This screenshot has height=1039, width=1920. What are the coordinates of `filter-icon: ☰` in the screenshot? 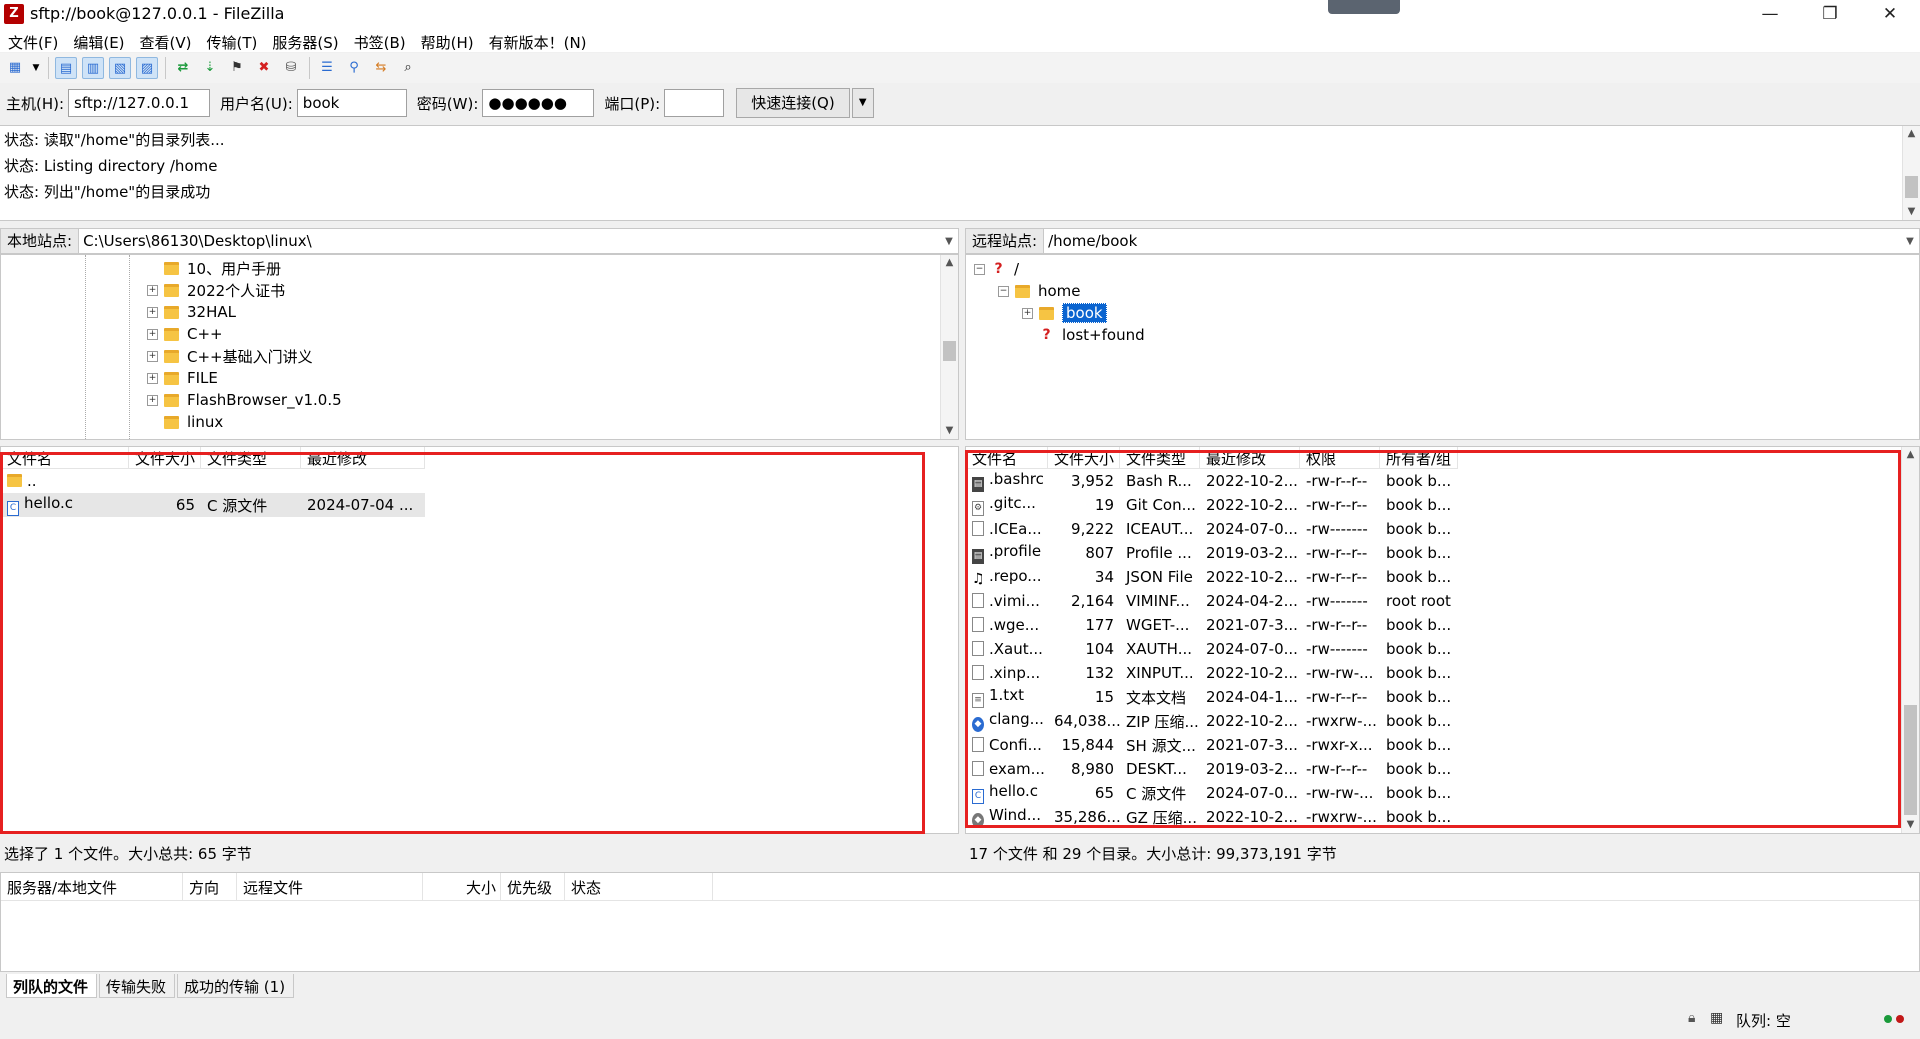 It's located at (327, 68).